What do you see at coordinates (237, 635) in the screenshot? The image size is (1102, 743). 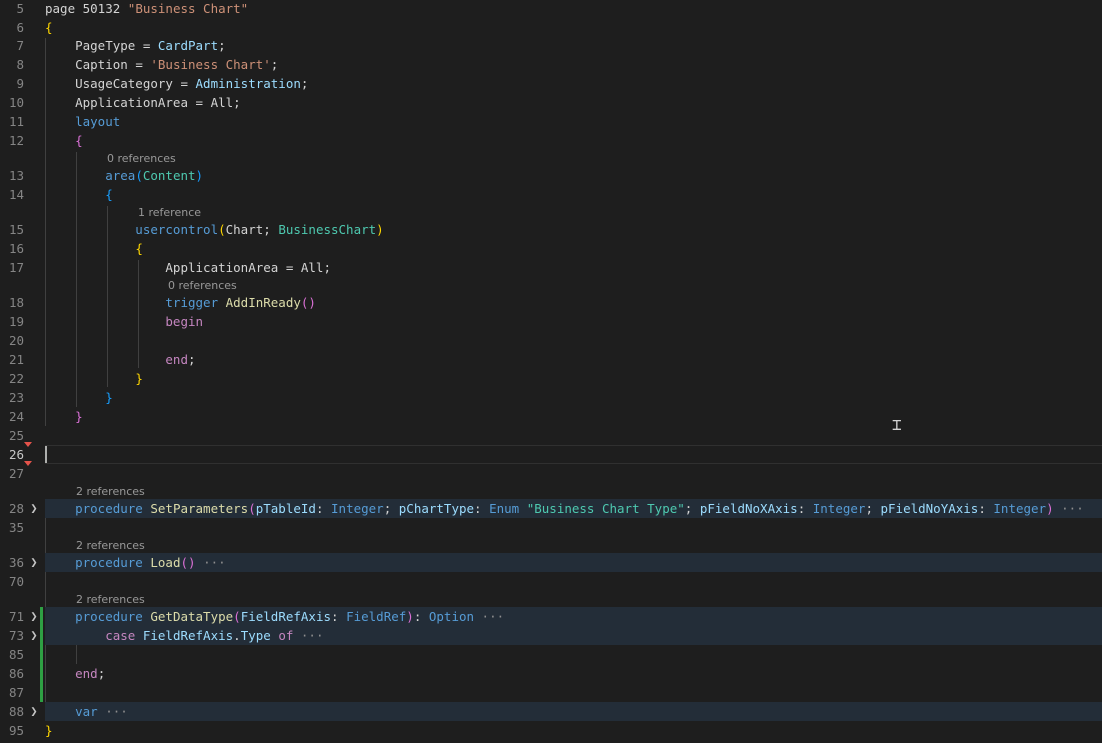 I see `code-token: .` at bounding box center [237, 635].